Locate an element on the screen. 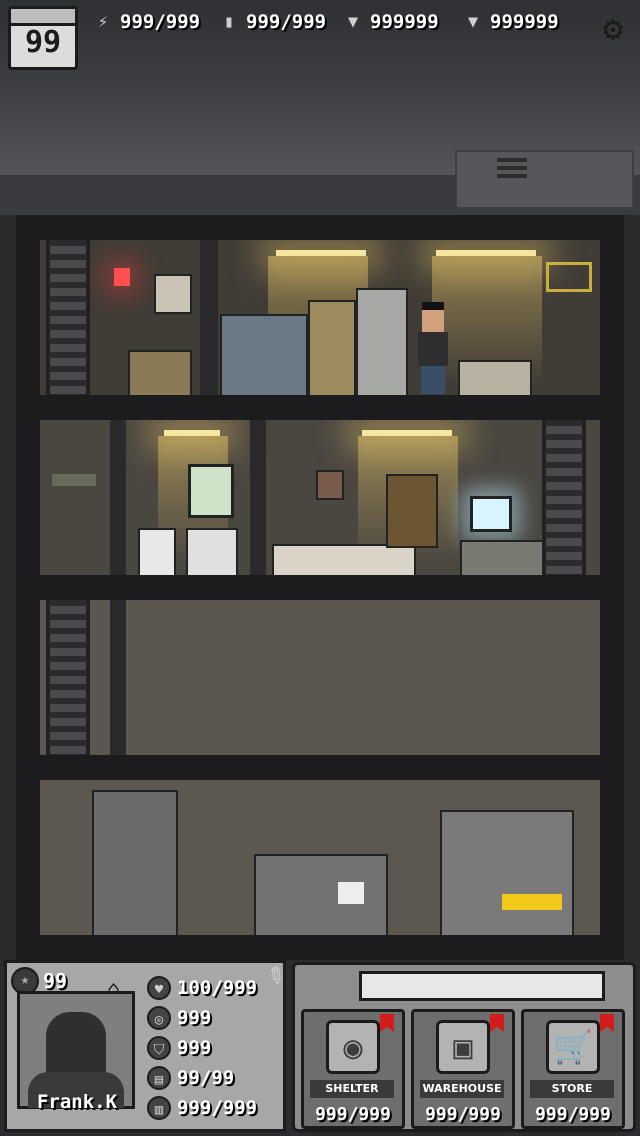 This screenshot has width=640, height=1136. resource-energy: ⚡ 999/999 is located at coordinates (146, 22).